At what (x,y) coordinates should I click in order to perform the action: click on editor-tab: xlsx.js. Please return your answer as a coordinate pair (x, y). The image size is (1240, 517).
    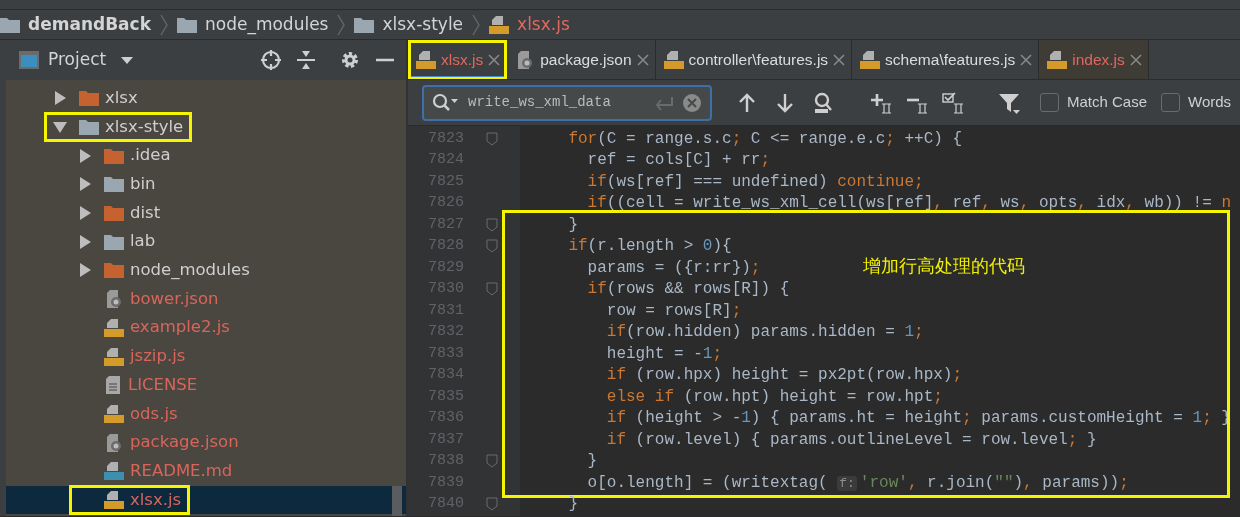
    Looking at the image, I should click on (458, 59).